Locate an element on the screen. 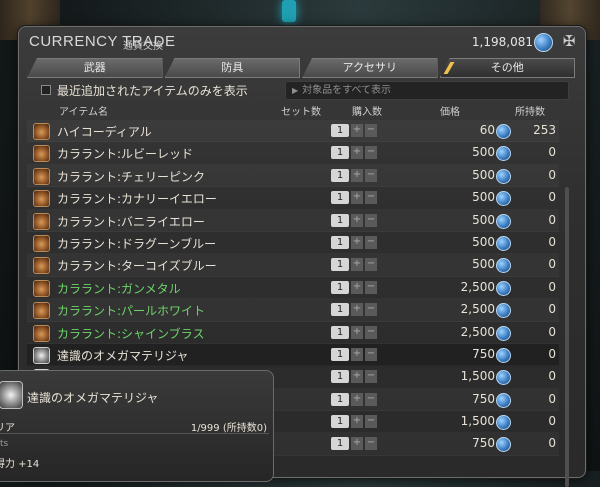 This screenshot has width=600, height=487. tab-accessories: アクセサリ is located at coordinates (370, 68).